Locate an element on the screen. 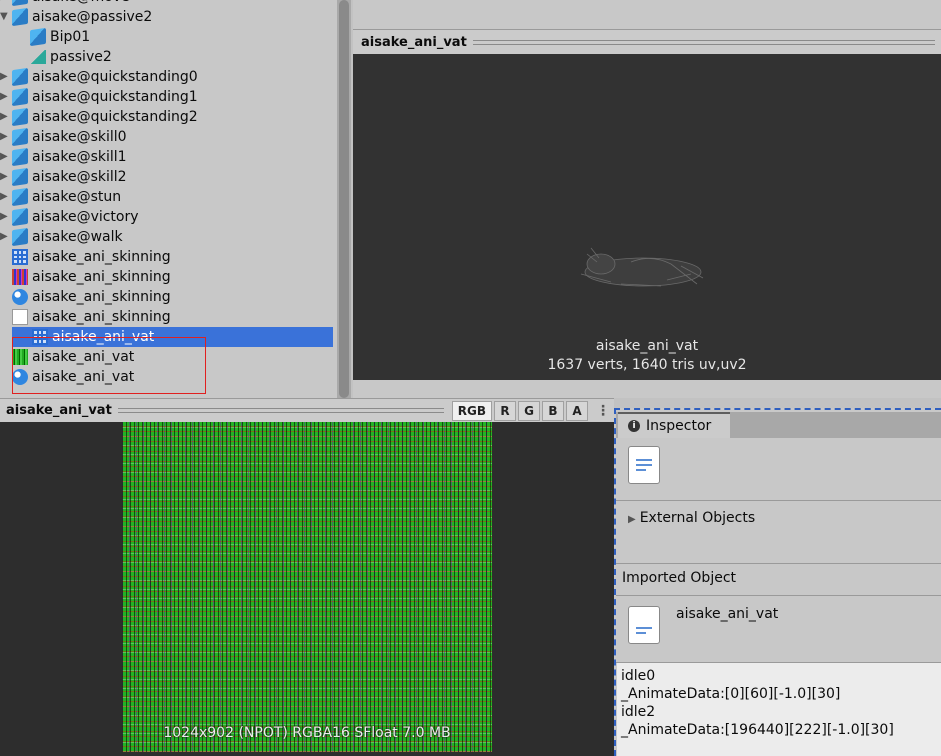 The width and height of the screenshot is (941, 756). mesh-grid-icon is located at coordinates (20, 257).